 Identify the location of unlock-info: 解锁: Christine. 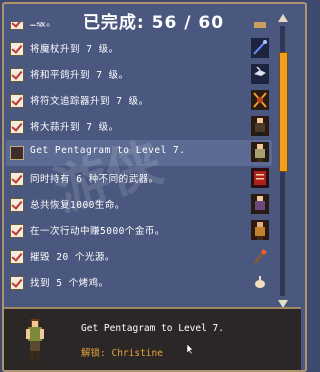
(122, 352).